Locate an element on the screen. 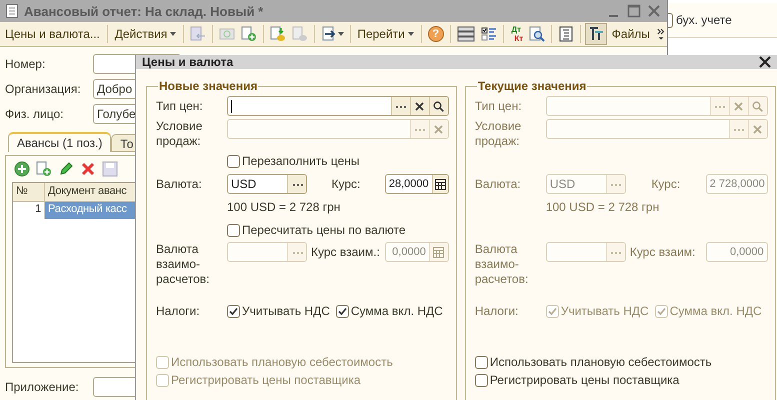 The width and height of the screenshot is (777, 400). field-label: Номер: is located at coordinates (25, 64).